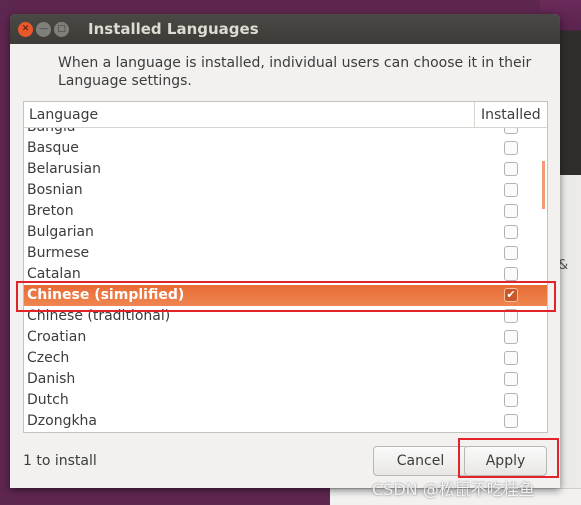 This screenshot has width=581, height=505. What do you see at coordinates (60, 232) in the screenshot?
I see `language-name: Bulgarian` at bounding box center [60, 232].